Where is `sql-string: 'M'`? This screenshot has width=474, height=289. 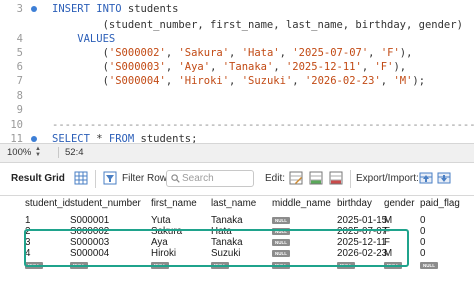
sql-string: 'M' is located at coordinates (403, 81).